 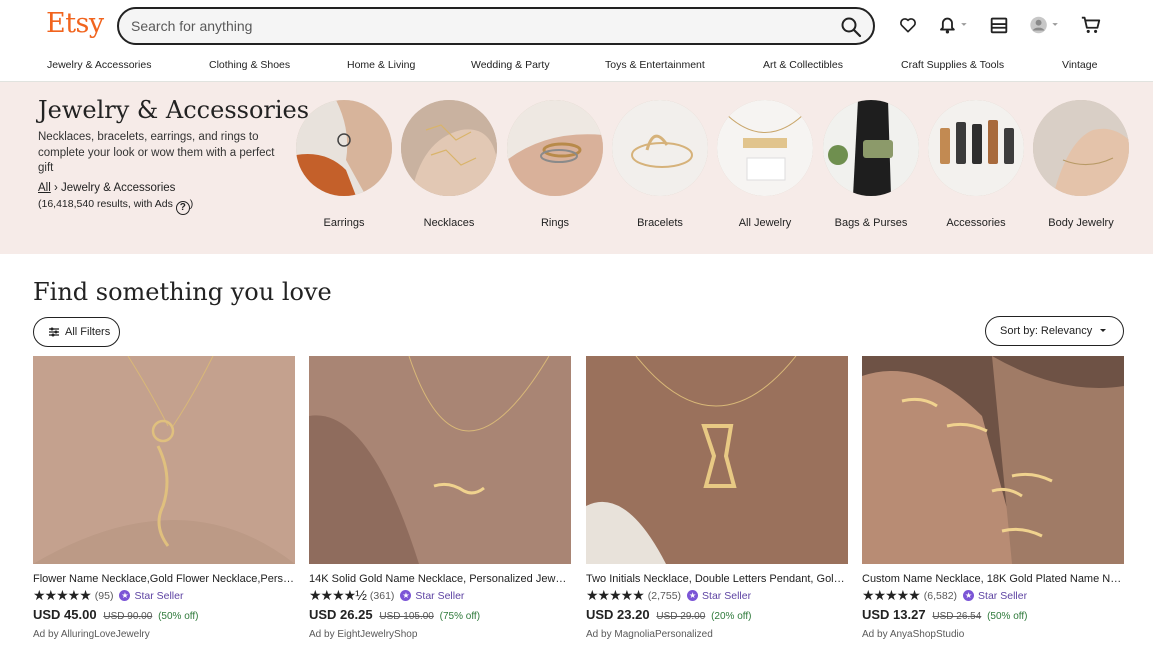 What do you see at coordinates (510, 65) in the screenshot?
I see `nav-wedding-party: Wedding & Party` at bounding box center [510, 65].